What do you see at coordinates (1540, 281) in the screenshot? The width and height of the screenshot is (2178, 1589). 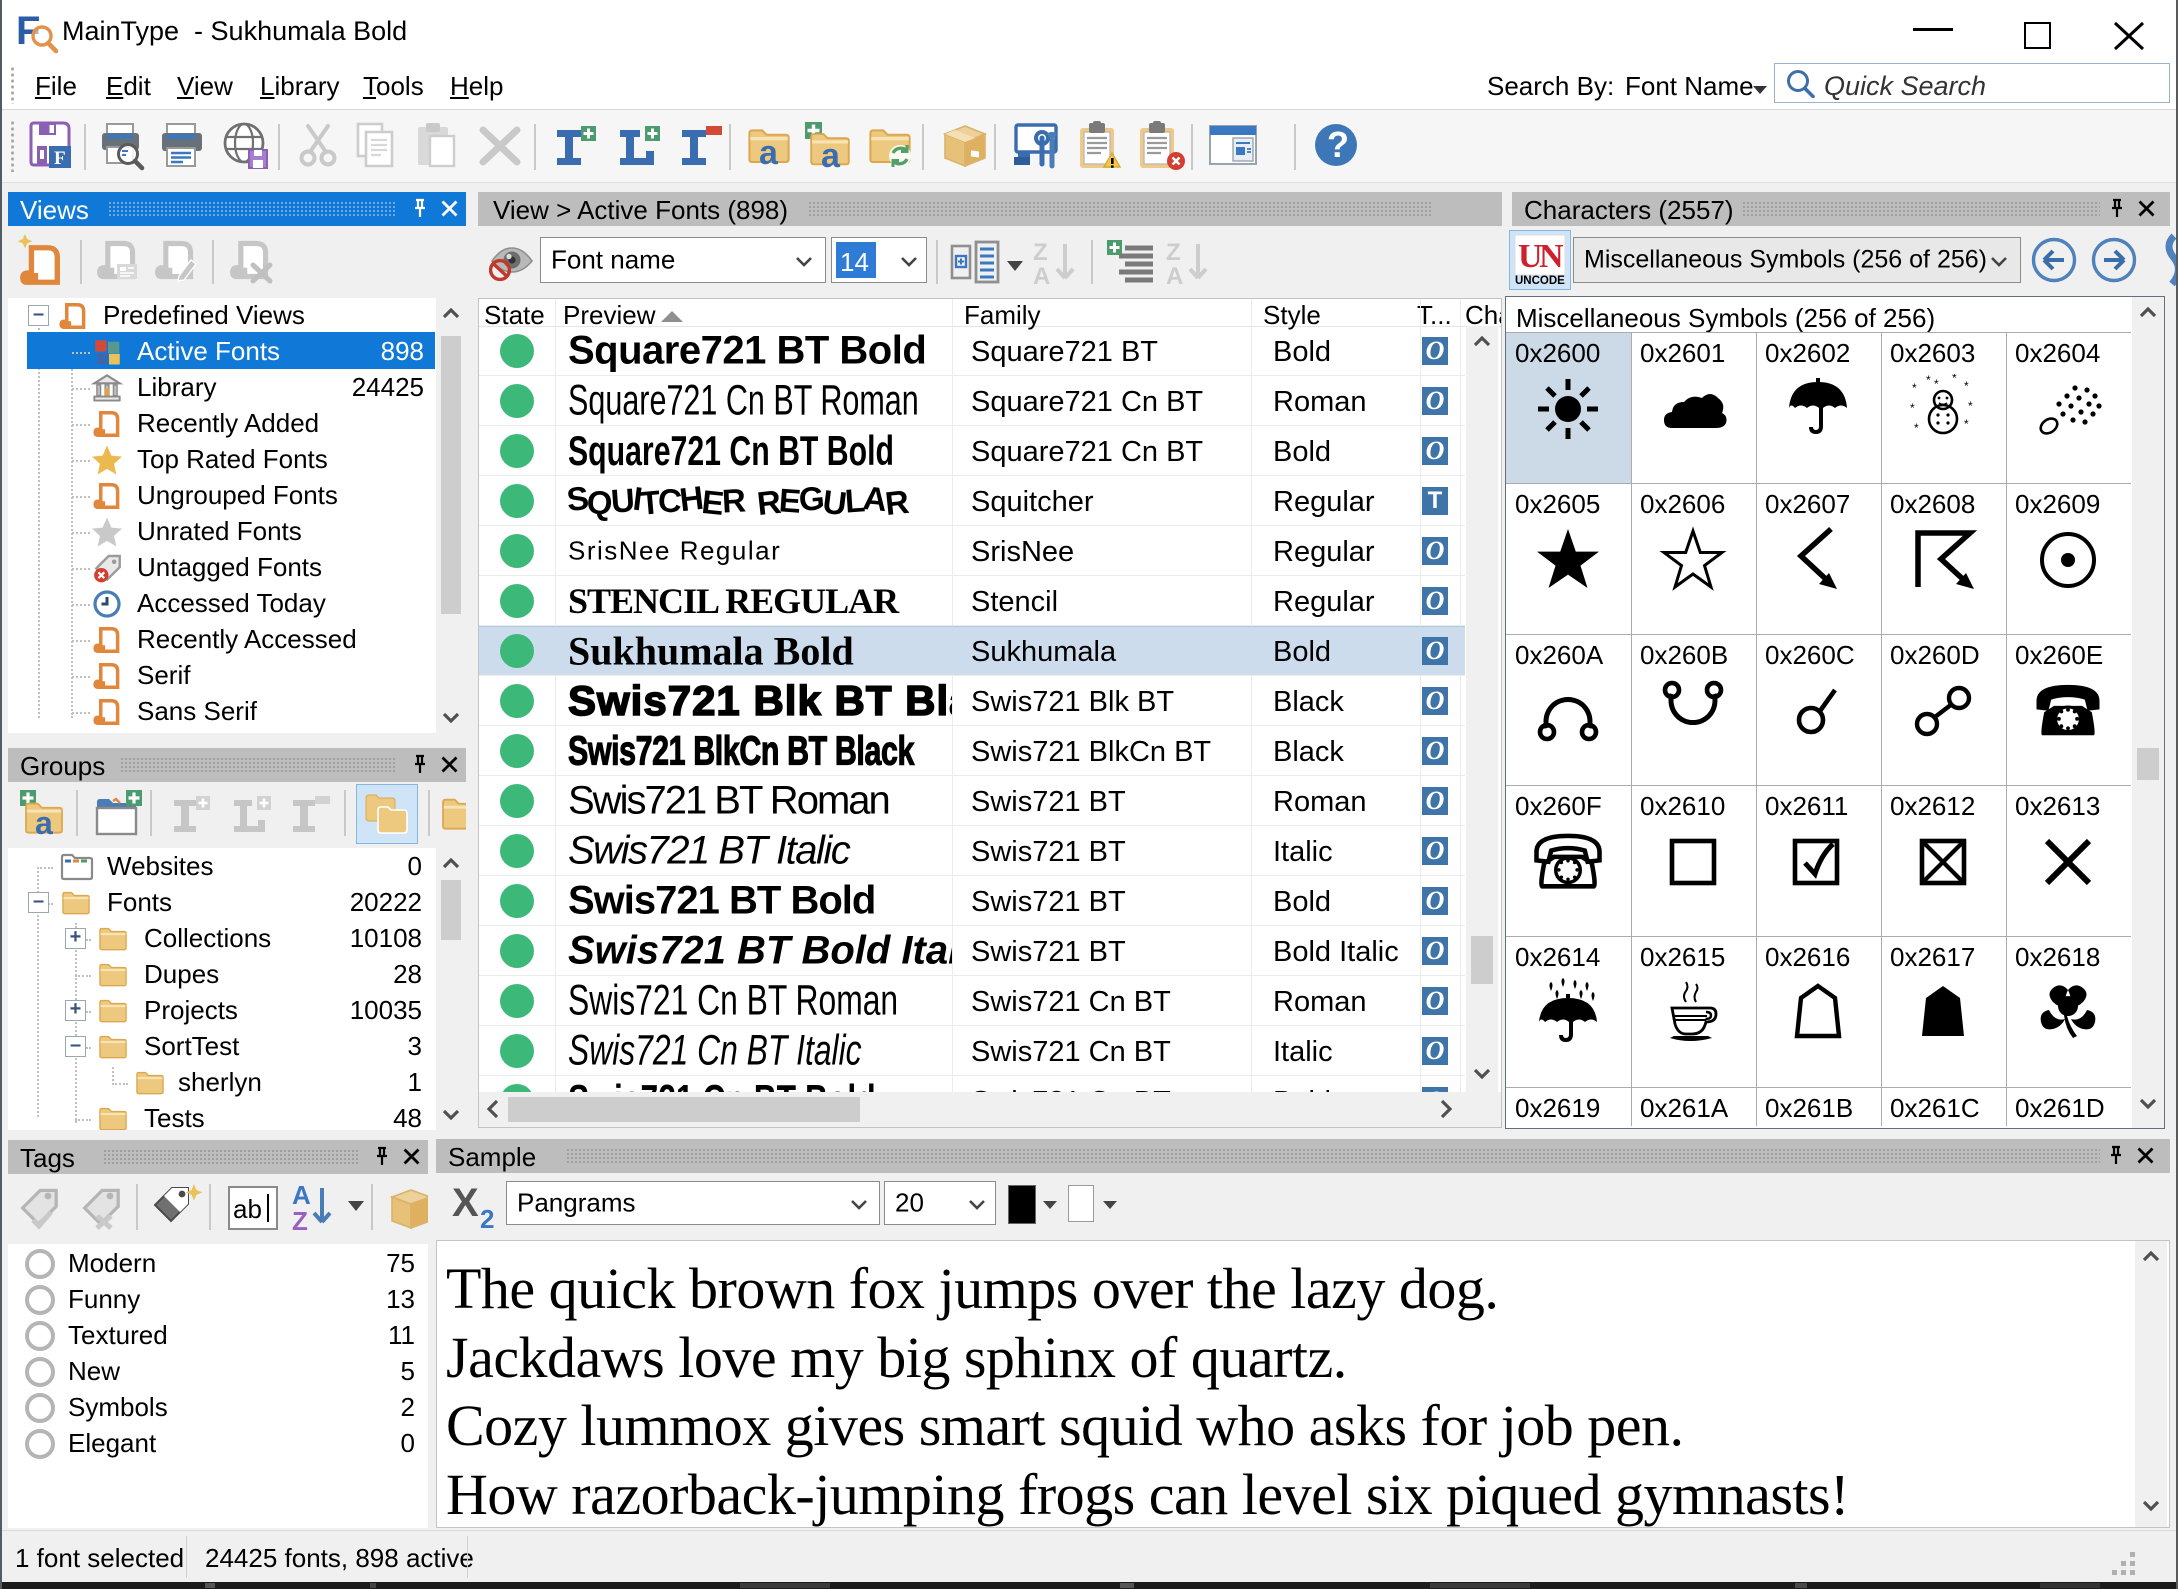 I see `svg-text: UNCODE` at bounding box center [1540, 281].